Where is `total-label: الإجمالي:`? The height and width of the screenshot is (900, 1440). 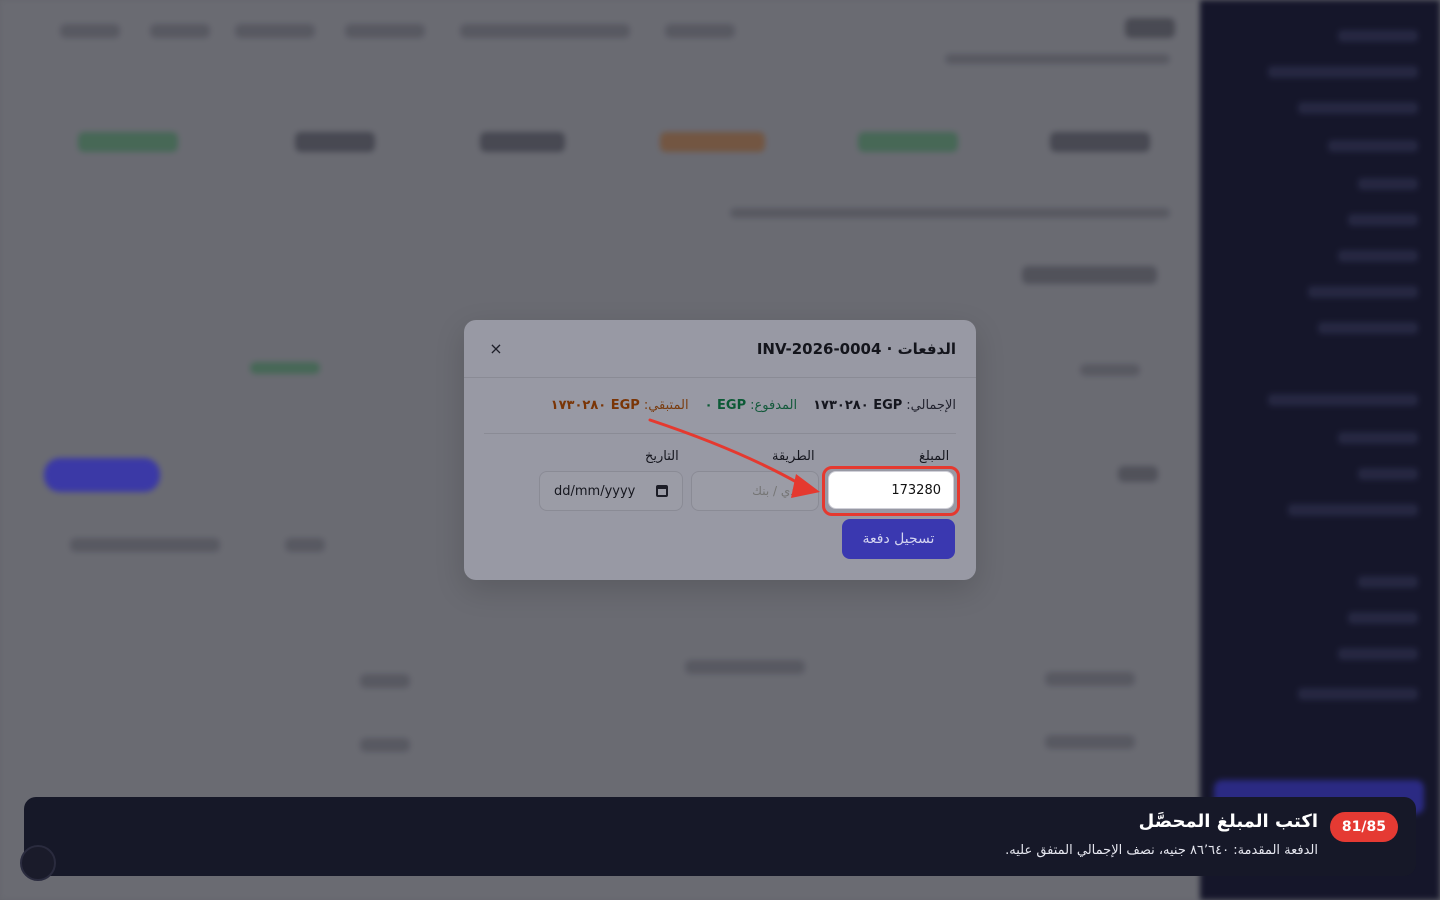 total-label: الإجمالي: is located at coordinates (931, 405).